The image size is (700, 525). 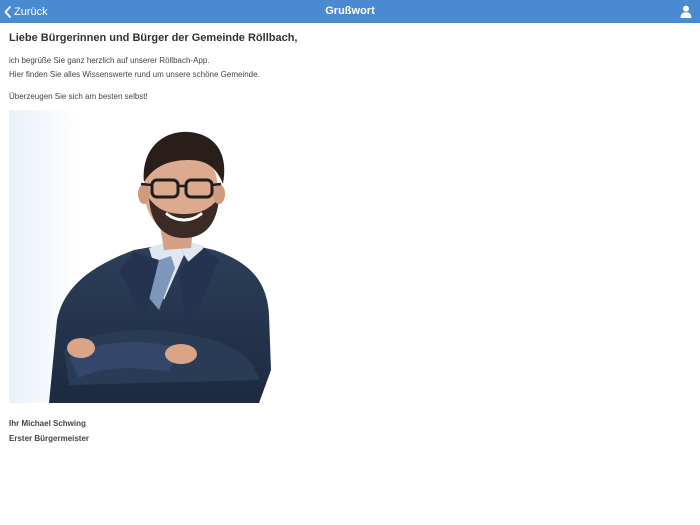 I want to click on signature-title: Erster Bürgermeister, so click(x=49, y=438).